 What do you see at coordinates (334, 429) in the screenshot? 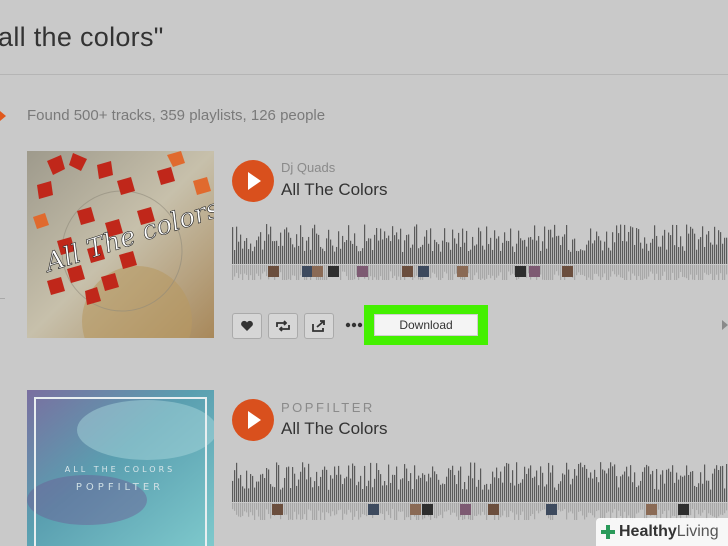
I see `track-2-title: All The Colors` at bounding box center [334, 429].